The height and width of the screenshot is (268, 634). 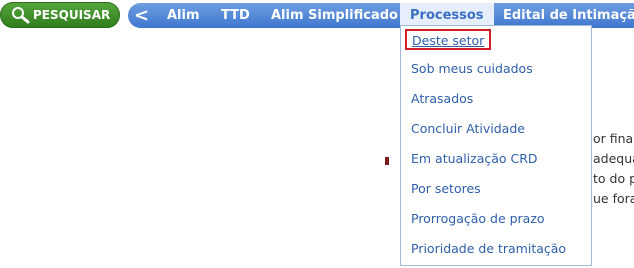 What do you see at coordinates (474, 159) in the screenshot?
I see `menu-item-em-atualizacao-crd: Em atualização CRD` at bounding box center [474, 159].